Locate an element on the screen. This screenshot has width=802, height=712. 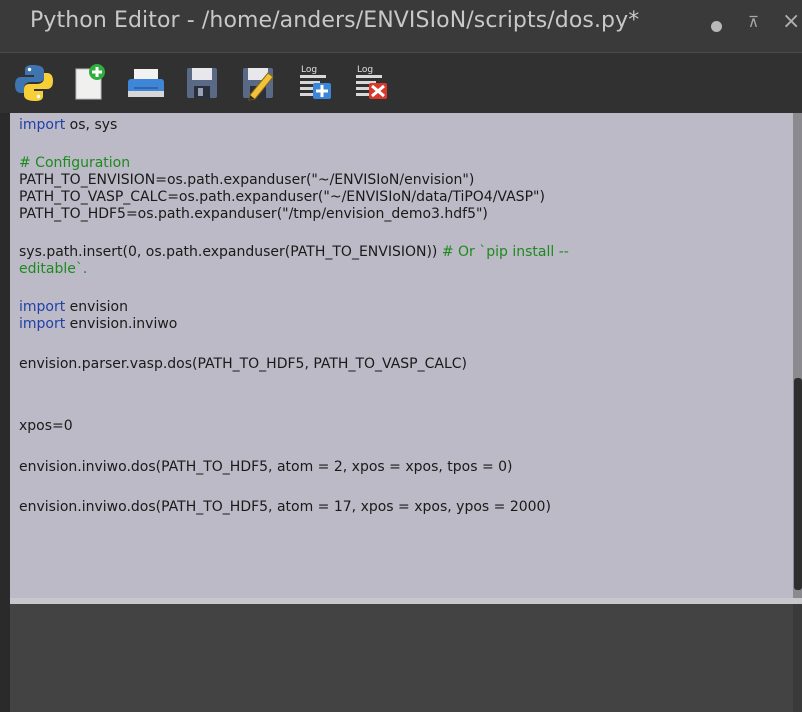
run-script-button is located at coordinates (34, 83).